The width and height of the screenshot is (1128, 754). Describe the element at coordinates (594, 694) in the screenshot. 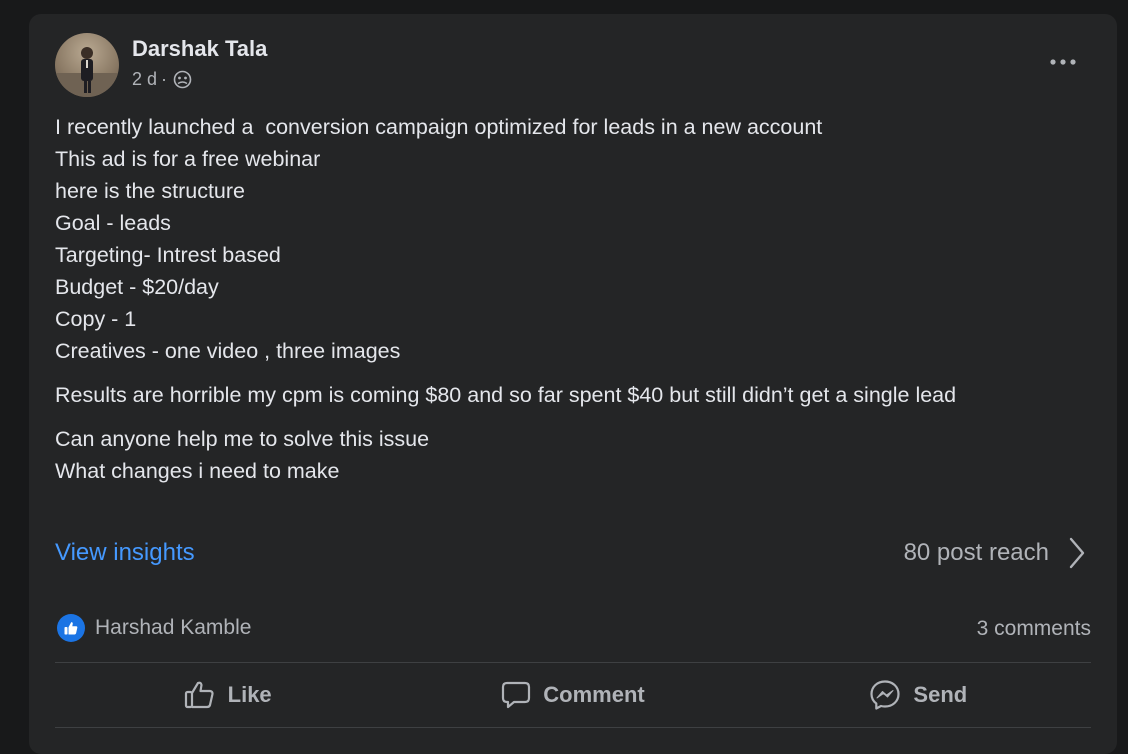

I see `comment-label: Comment` at that location.